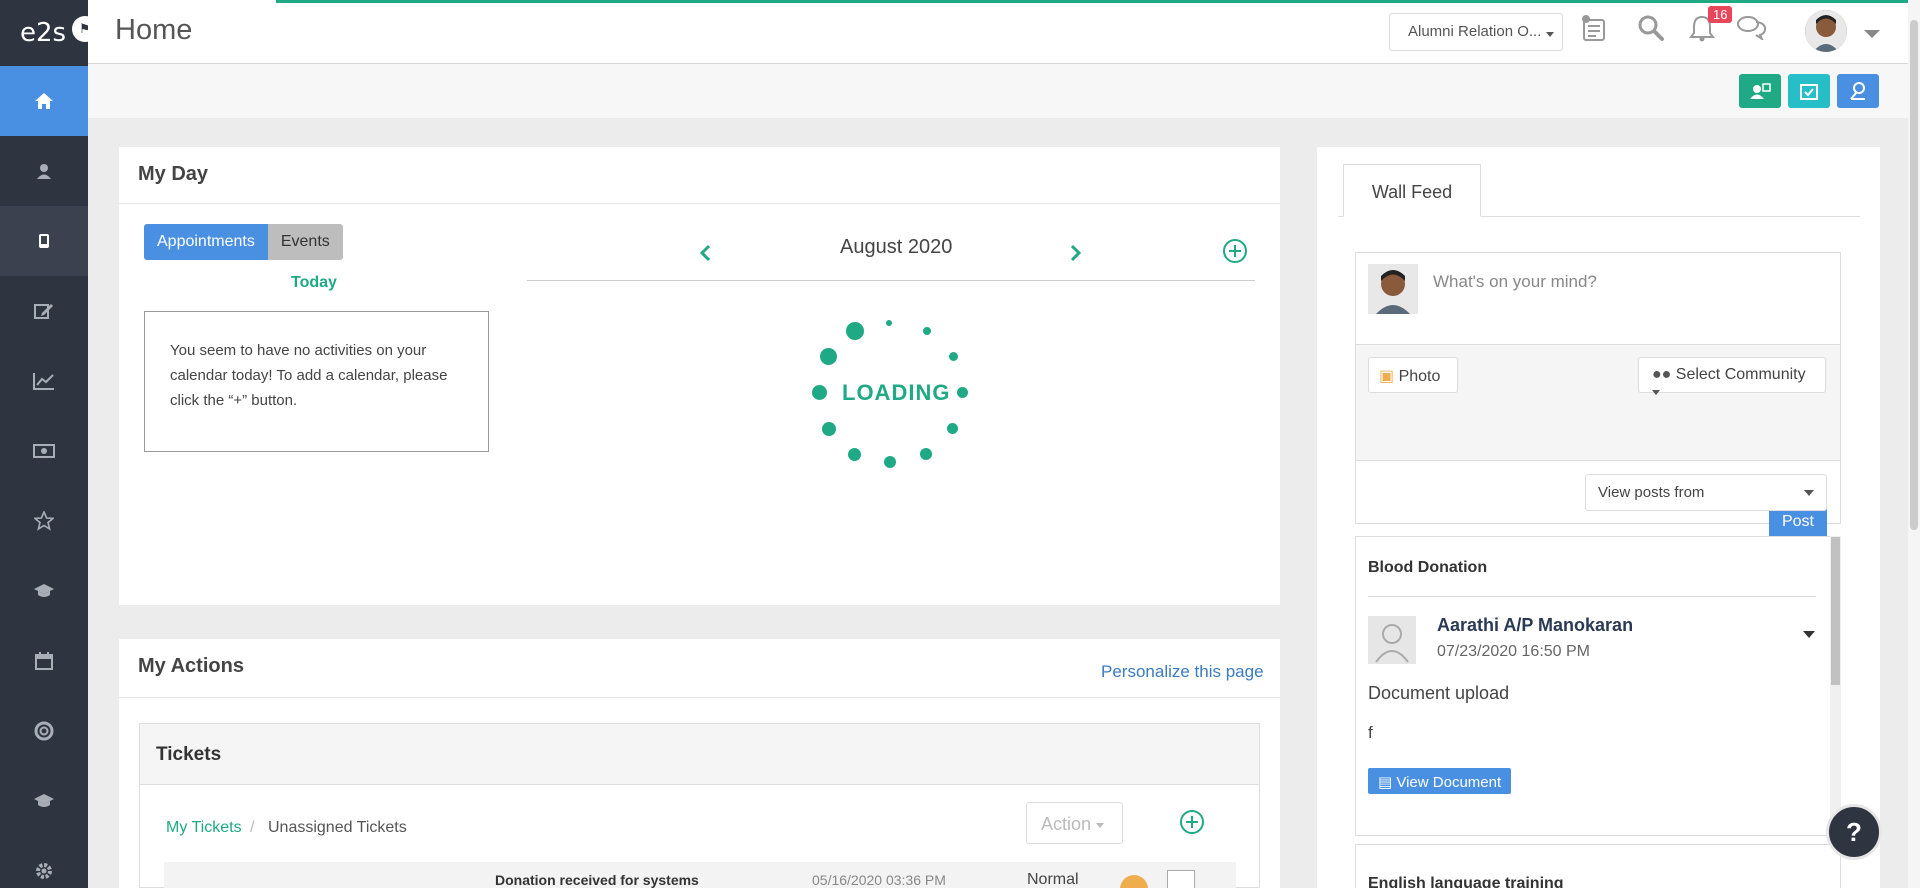 The width and height of the screenshot is (1920, 888). I want to click on notes-icon, so click(1594, 30).